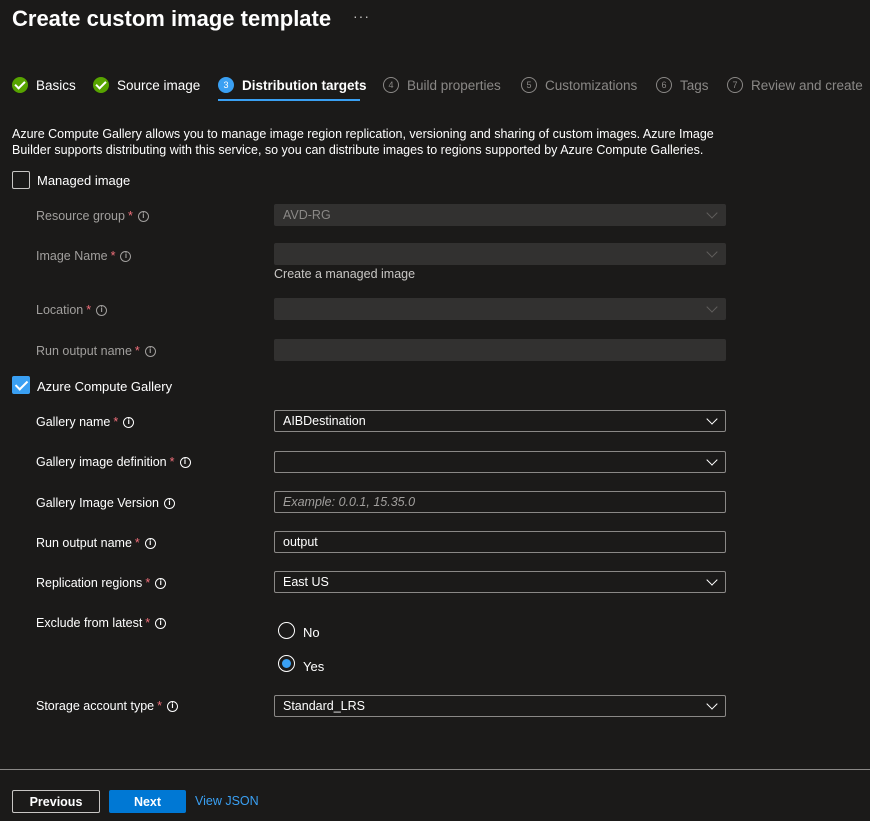  I want to click on tab-review-and-create: 7 Review and create, so click(795, 85).